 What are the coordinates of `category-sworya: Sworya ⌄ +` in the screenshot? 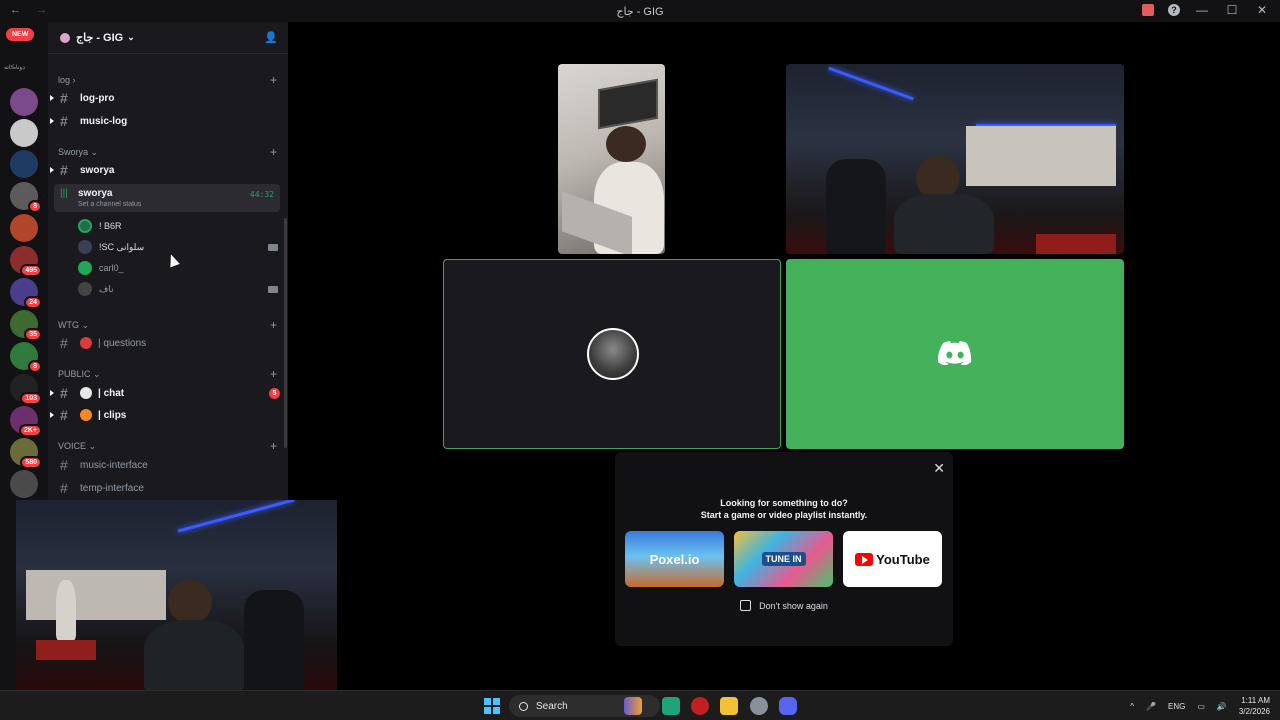 It's located at (167, 152).